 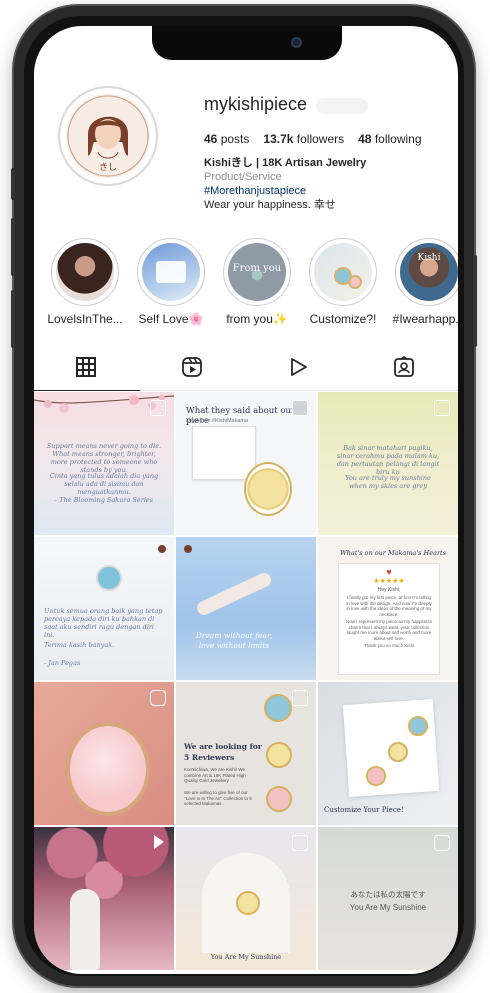 What do you see at coordinates (278, 139) in the screenshot?
I see `followers-count: 13.7k` at bounding box center [278, 139].